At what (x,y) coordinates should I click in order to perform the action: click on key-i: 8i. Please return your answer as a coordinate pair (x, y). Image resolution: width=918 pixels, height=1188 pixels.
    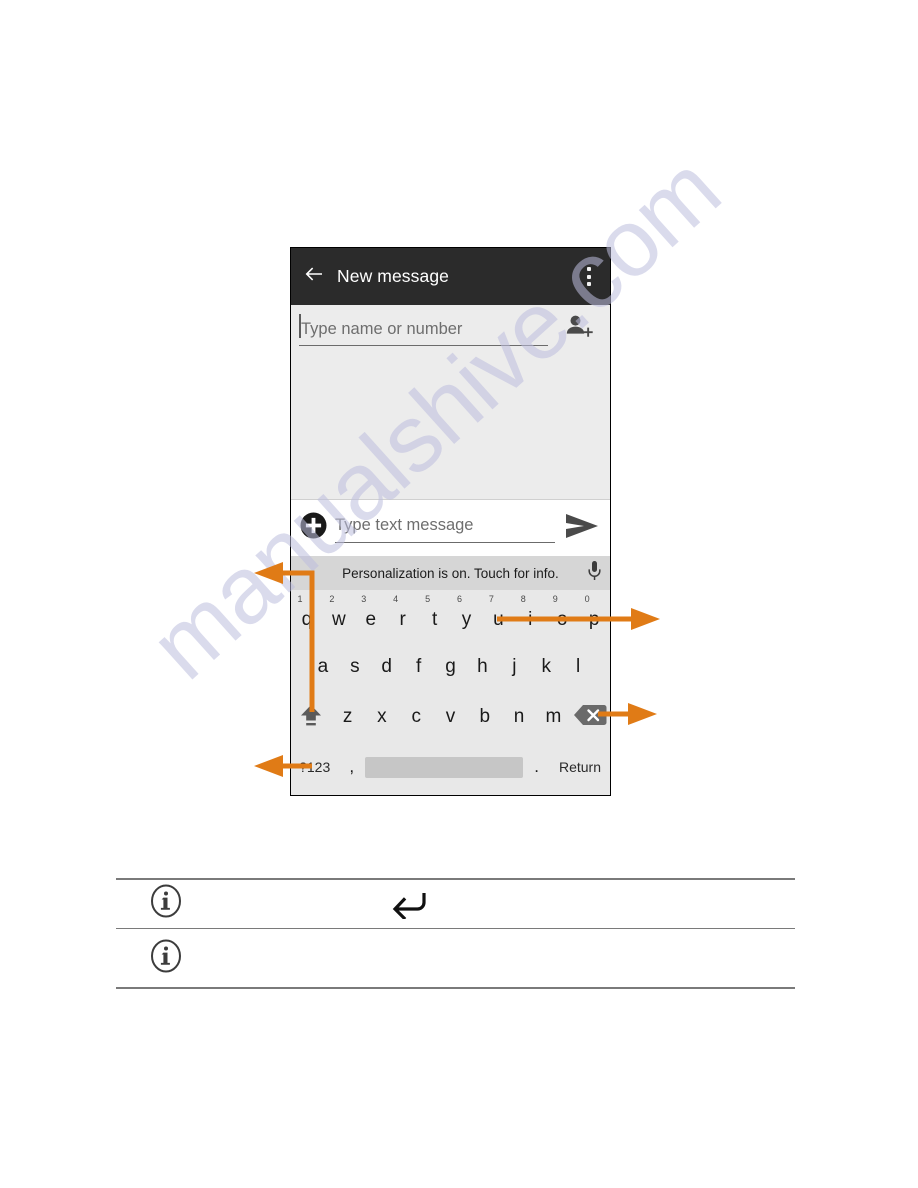
    Looking at the image, I should click on (530, 616).